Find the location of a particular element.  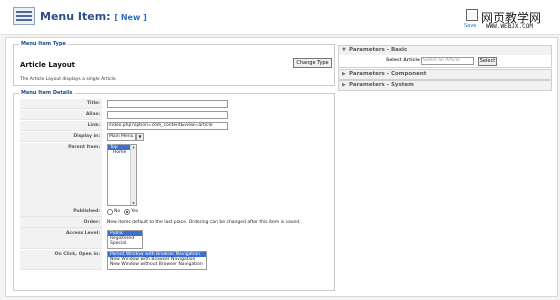

scroll-down-icon: ▼ is located at coordinates (133, 203).